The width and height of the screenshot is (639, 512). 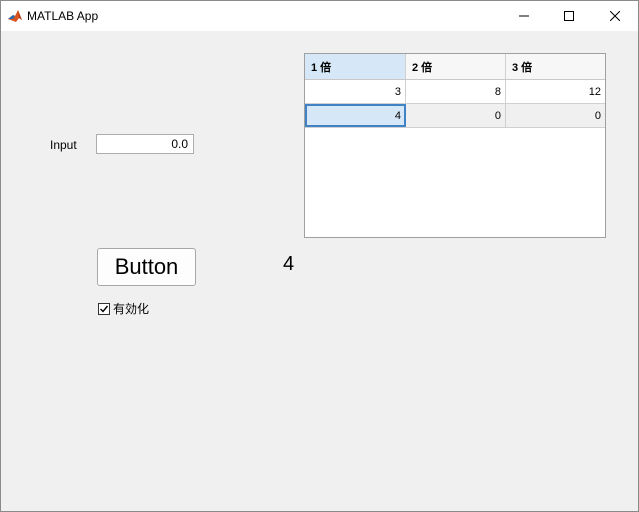 What do you see at coordinates (319, 16) in the screenshot?
I see `title-bar: MATLAB App` at bounding box center [319, 16].